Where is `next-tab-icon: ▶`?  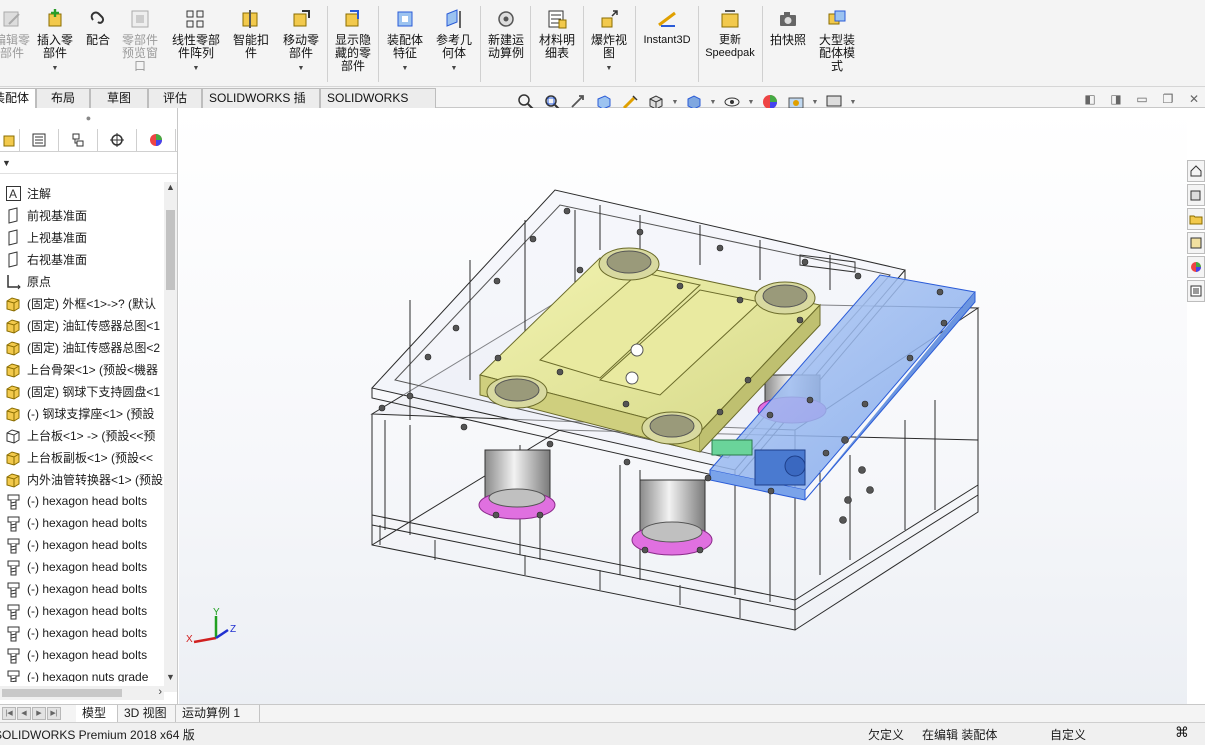
next-tab-icon: ▶ is located at coordinates (39, 713).